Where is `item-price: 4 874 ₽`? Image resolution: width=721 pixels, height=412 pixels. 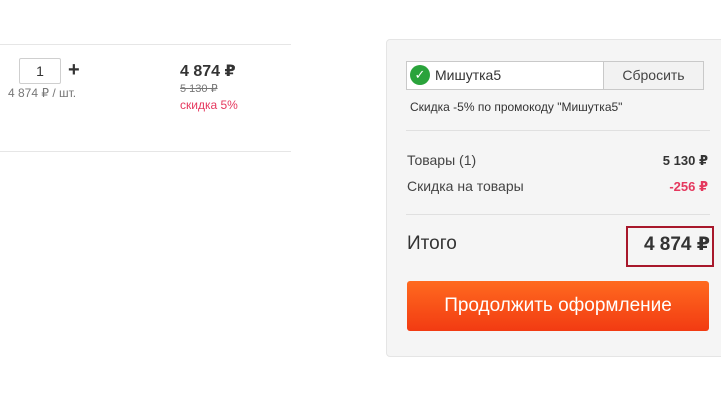
item-price: 4 874 ₽ is located at coordinates (208, 71).